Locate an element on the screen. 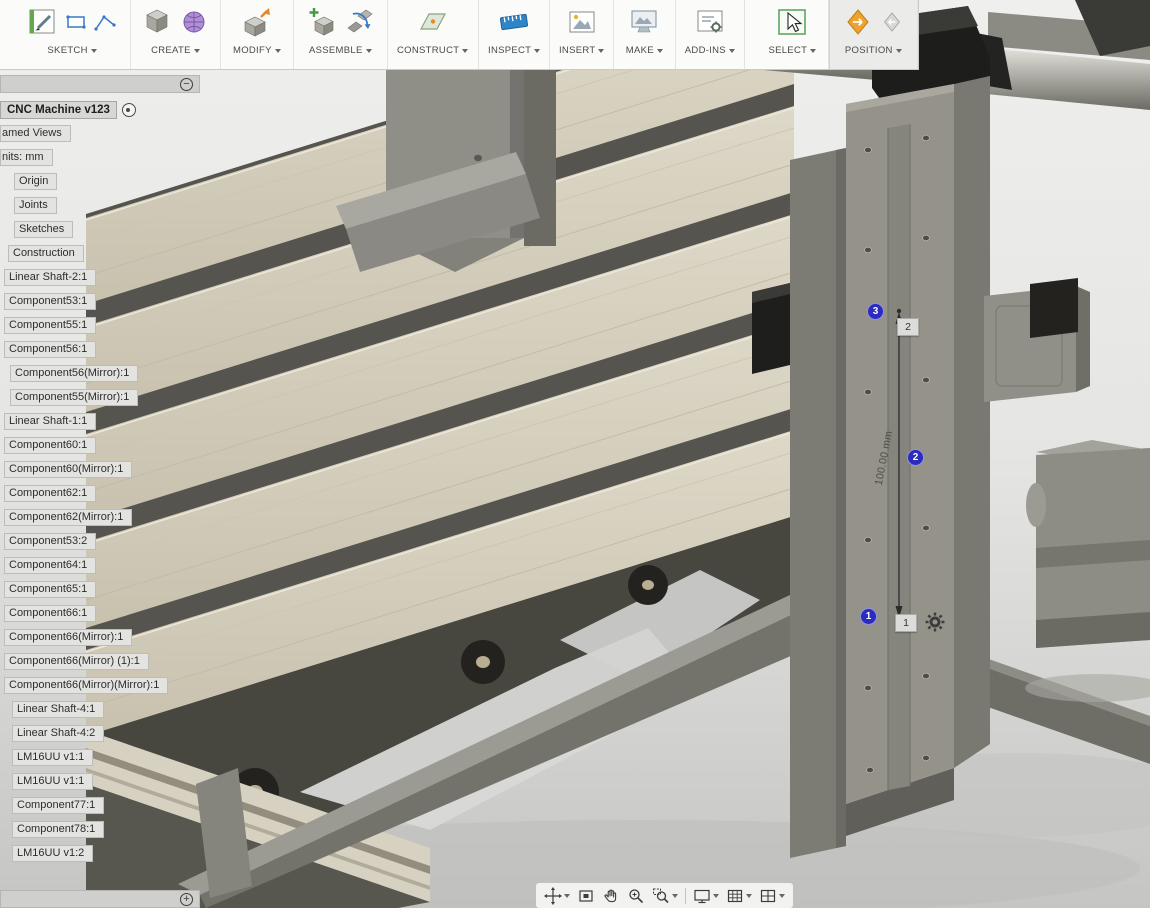  make-icon is located at coordinates (644, 22).